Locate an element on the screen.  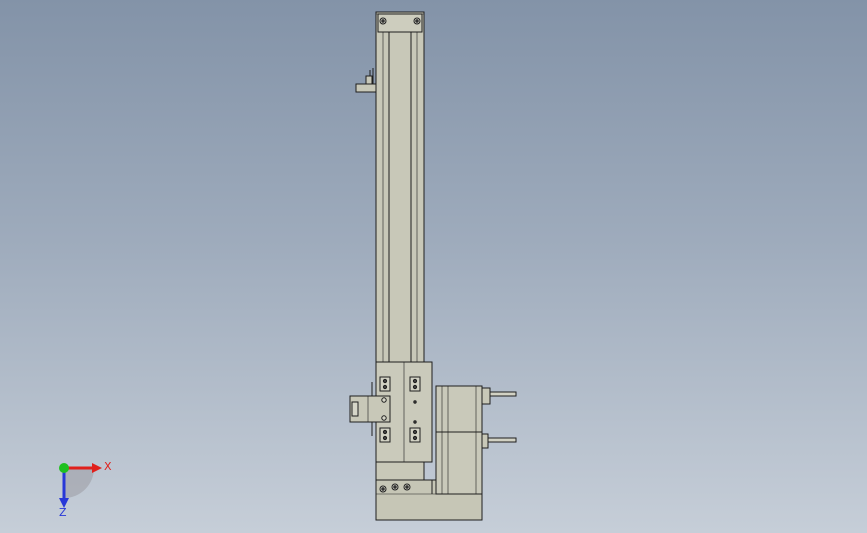
orientation-triad: X Z is located at coordinates (80, 485).